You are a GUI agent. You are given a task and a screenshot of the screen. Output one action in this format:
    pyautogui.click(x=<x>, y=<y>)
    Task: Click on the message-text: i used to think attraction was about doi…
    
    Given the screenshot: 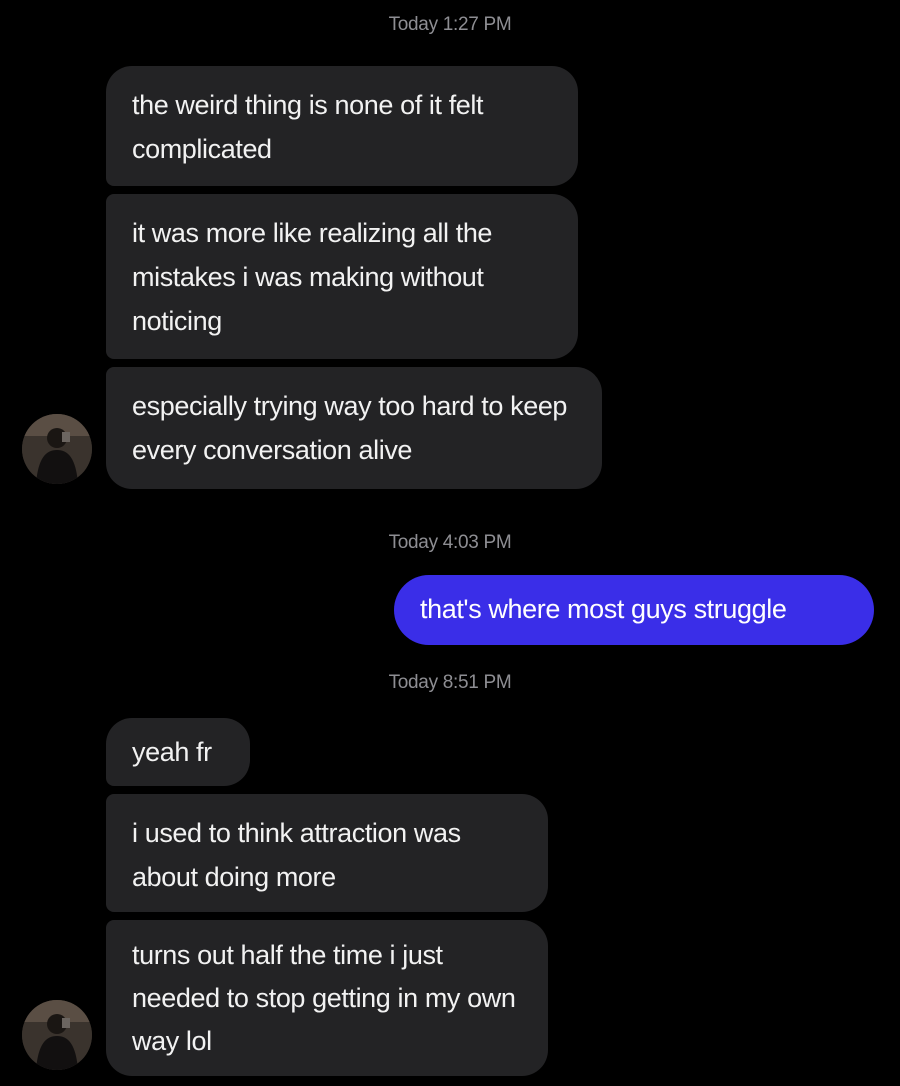 What is the action you would take?
    pyautogui.click(x=296, y=855)
    